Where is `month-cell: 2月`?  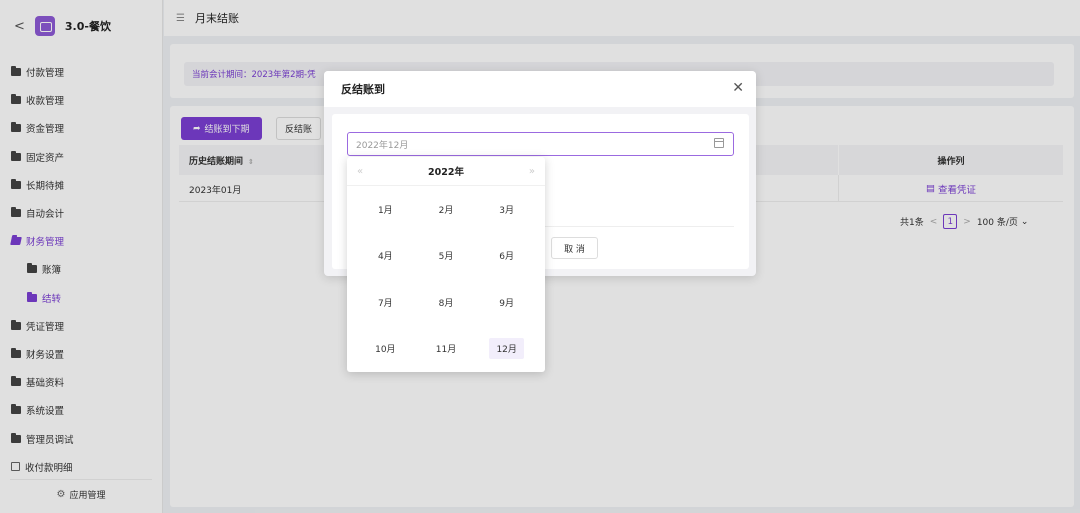 month-cell: 2月 is located at coordinates (446, 209).